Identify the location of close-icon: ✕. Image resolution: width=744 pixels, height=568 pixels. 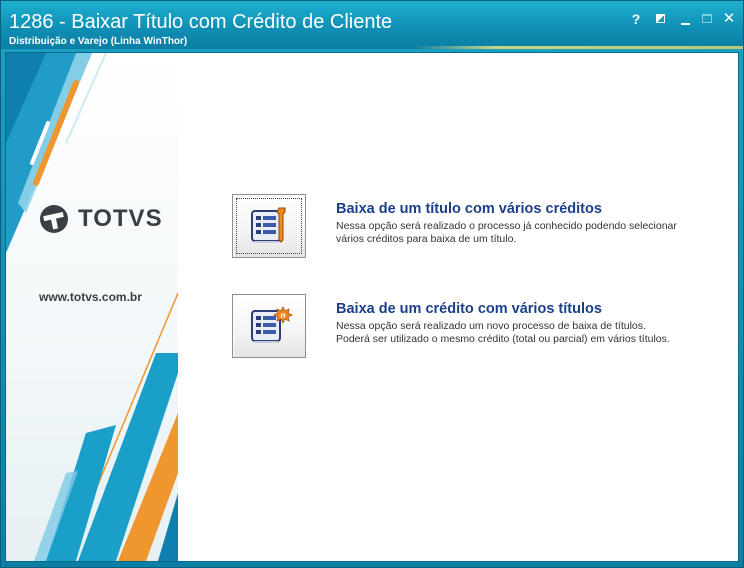
(729, 18).